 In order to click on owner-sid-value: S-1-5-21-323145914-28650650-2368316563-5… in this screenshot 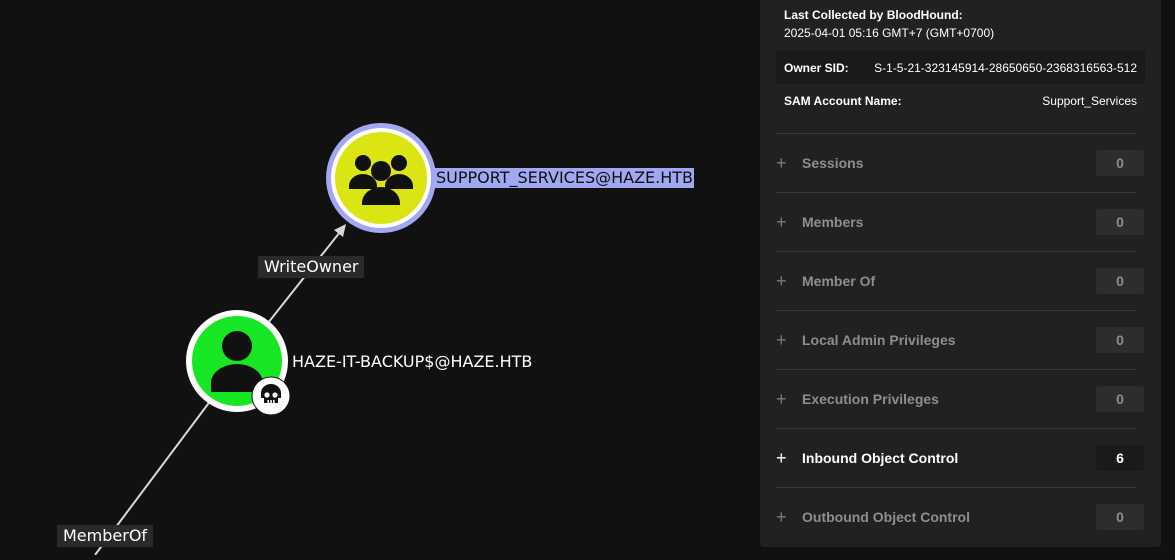, I will do `click(1005, 67)`.